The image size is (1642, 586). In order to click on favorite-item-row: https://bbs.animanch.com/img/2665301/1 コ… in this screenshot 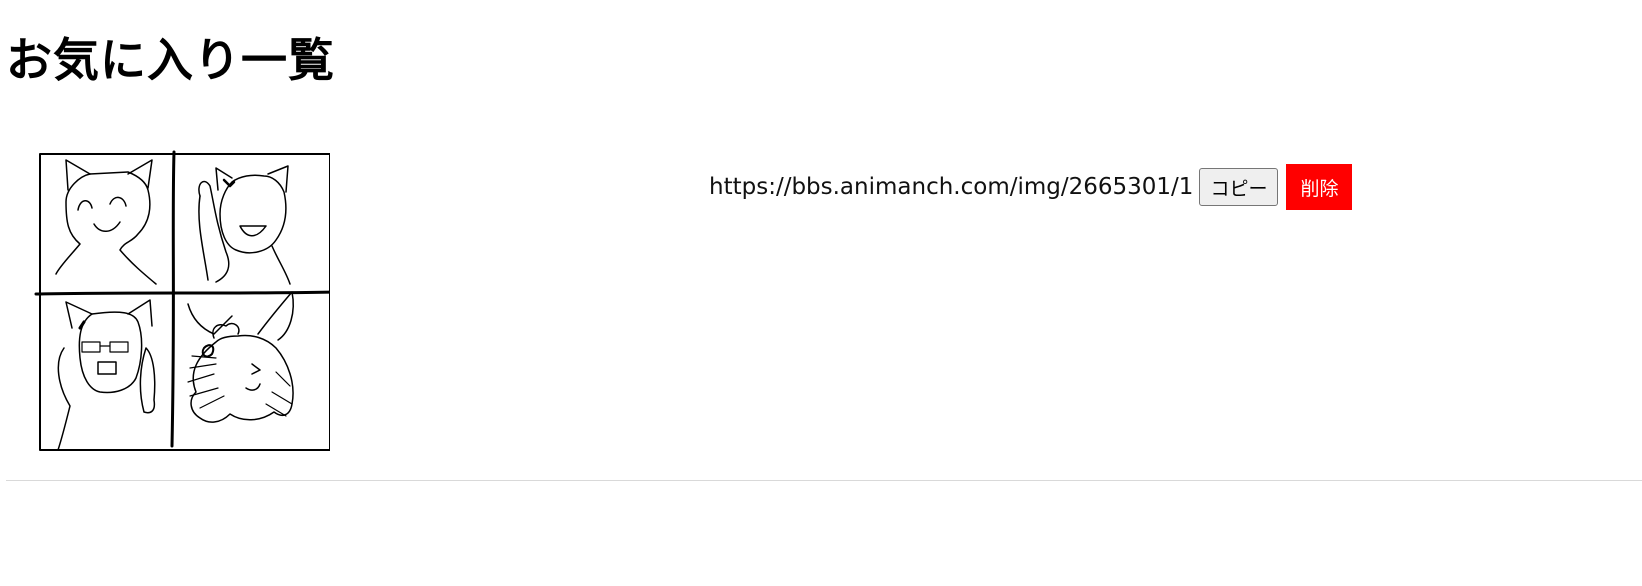, I will do `click(1031, 187)`.